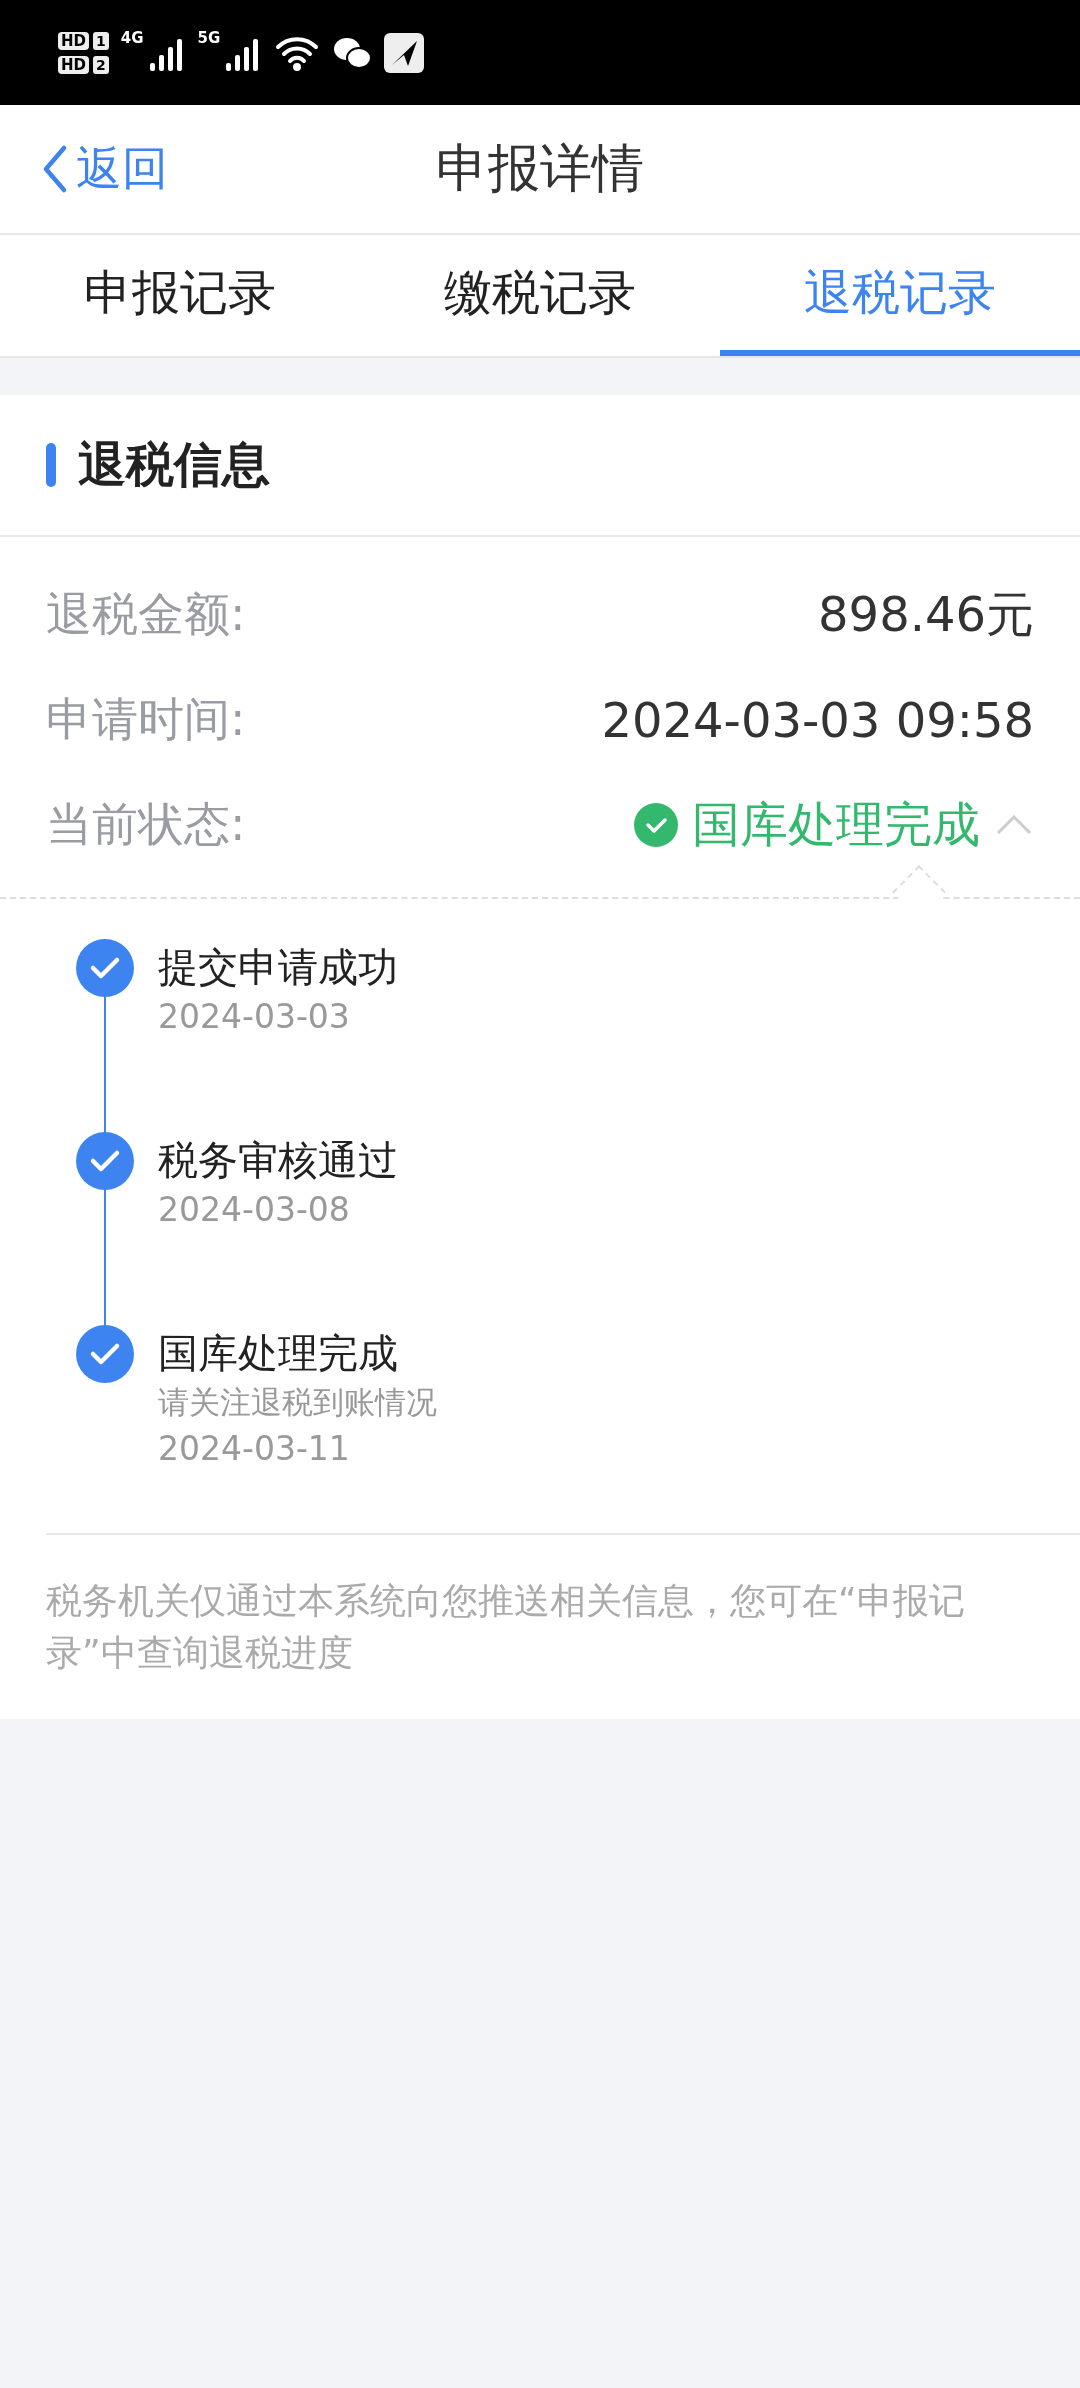 The width and height of the screenshot is (1080, 2388). What do you see at coordinates (926, 614) in the screenshot?
I see `field-value: 898.46元` at bounding box center [926, 614].